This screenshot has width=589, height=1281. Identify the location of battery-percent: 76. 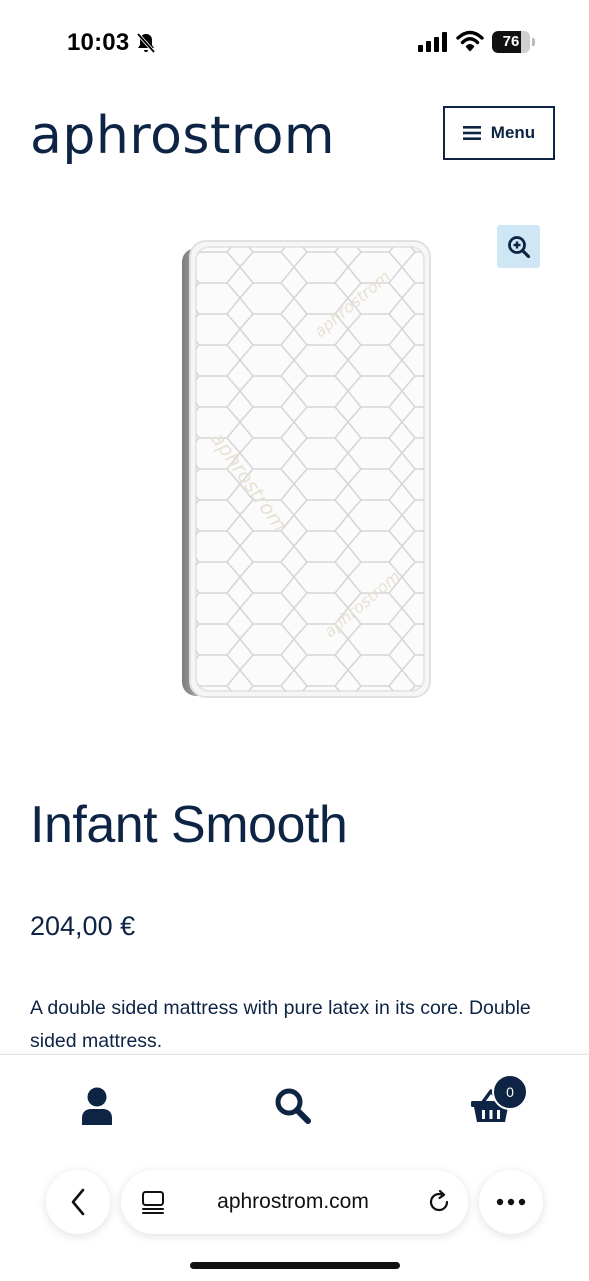
(511, 41).